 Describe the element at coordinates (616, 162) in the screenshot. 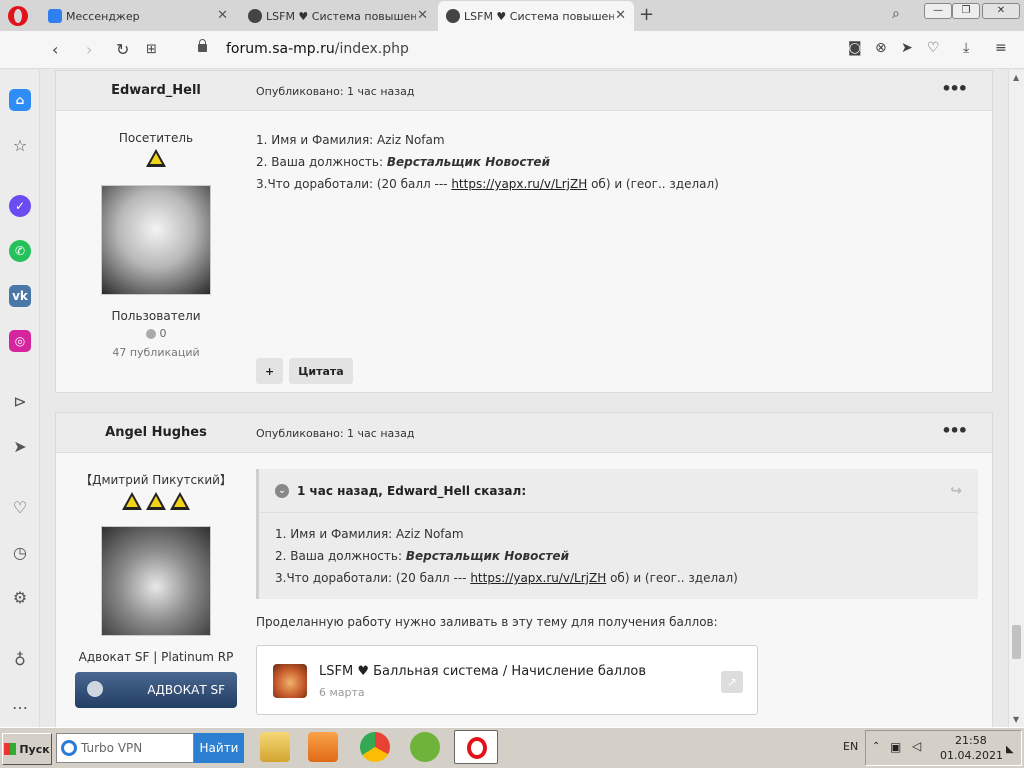

I see `post-line: 2. Ваша должность: Верстальщик Новостей` at that location.